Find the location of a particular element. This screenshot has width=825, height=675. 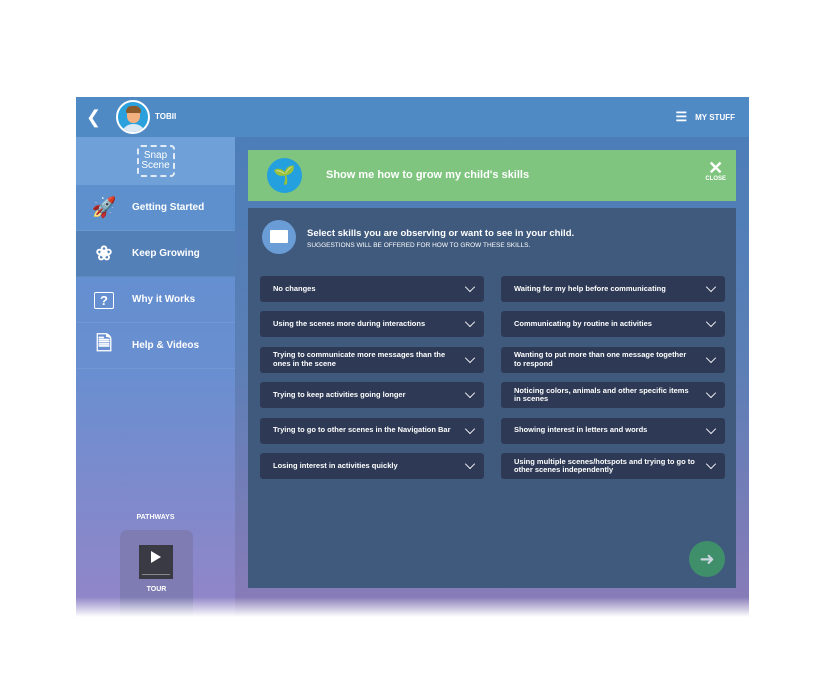

plant-icon: ❀ is located at coordinates (104, 254).